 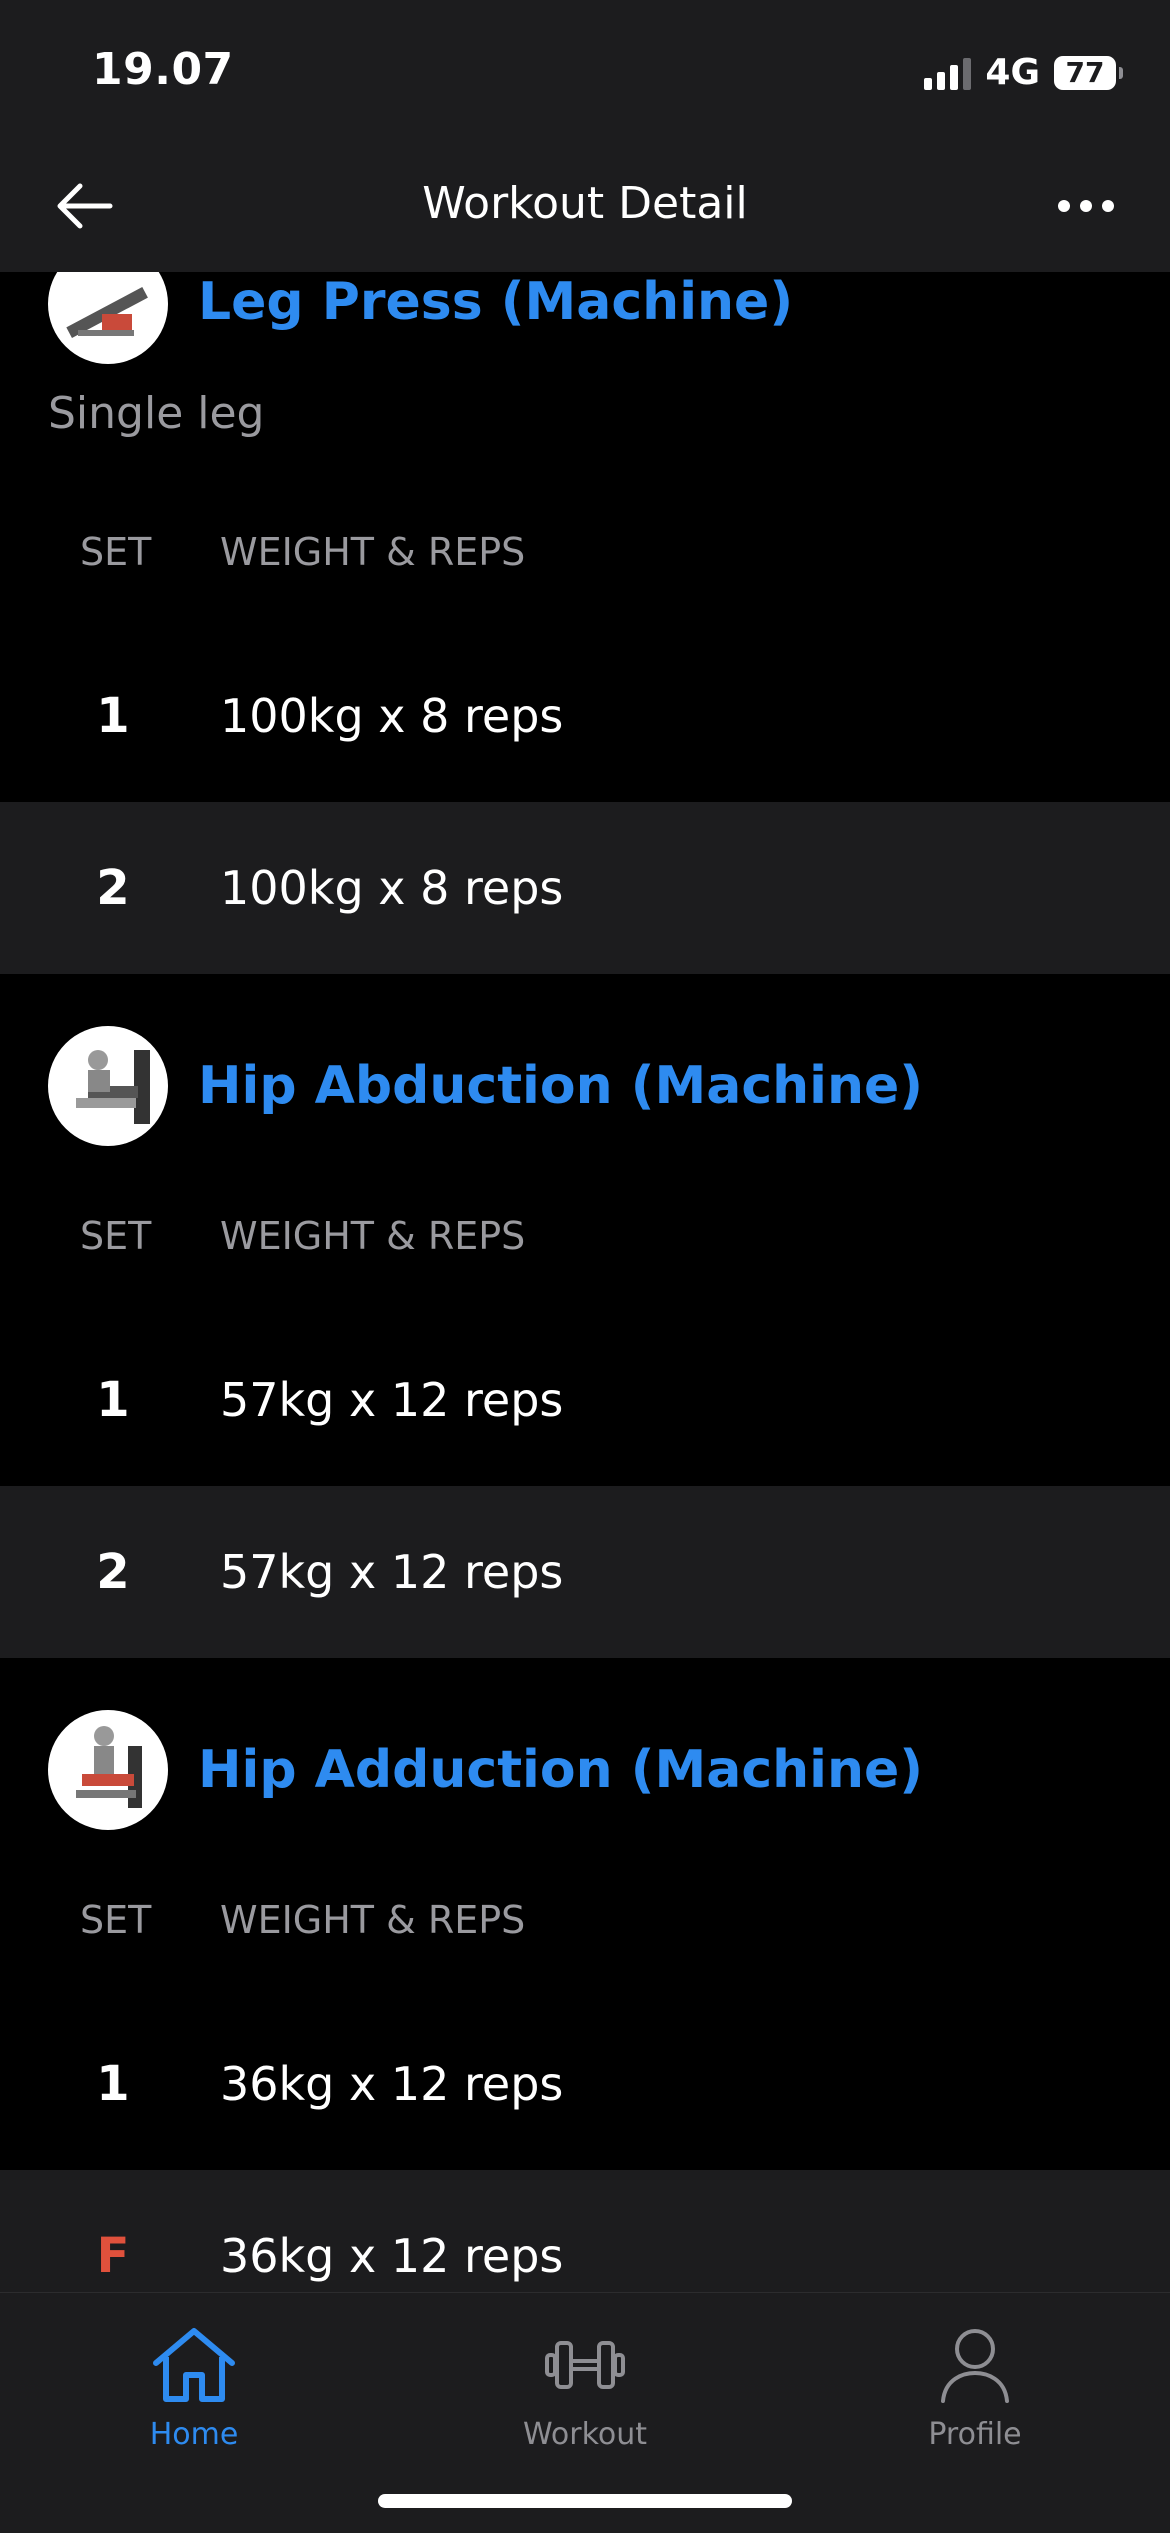 I want to click on set-row: 1 36kg x 12 reps, so click(x=585, y=2084).